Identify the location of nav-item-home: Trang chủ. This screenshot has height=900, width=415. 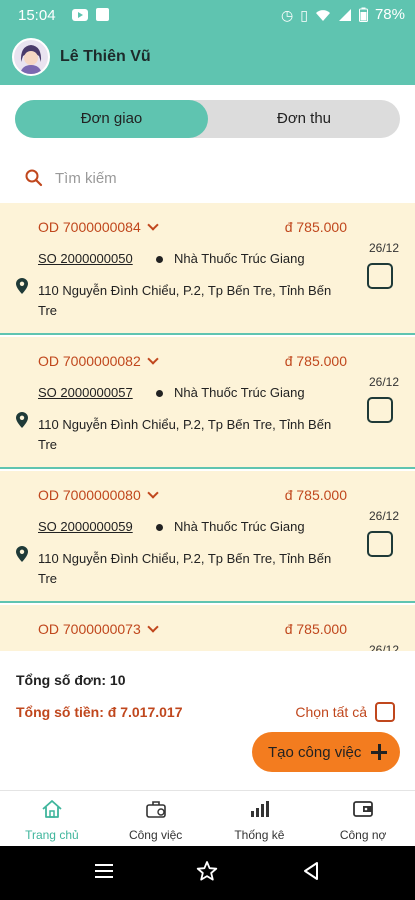
(52, 818).